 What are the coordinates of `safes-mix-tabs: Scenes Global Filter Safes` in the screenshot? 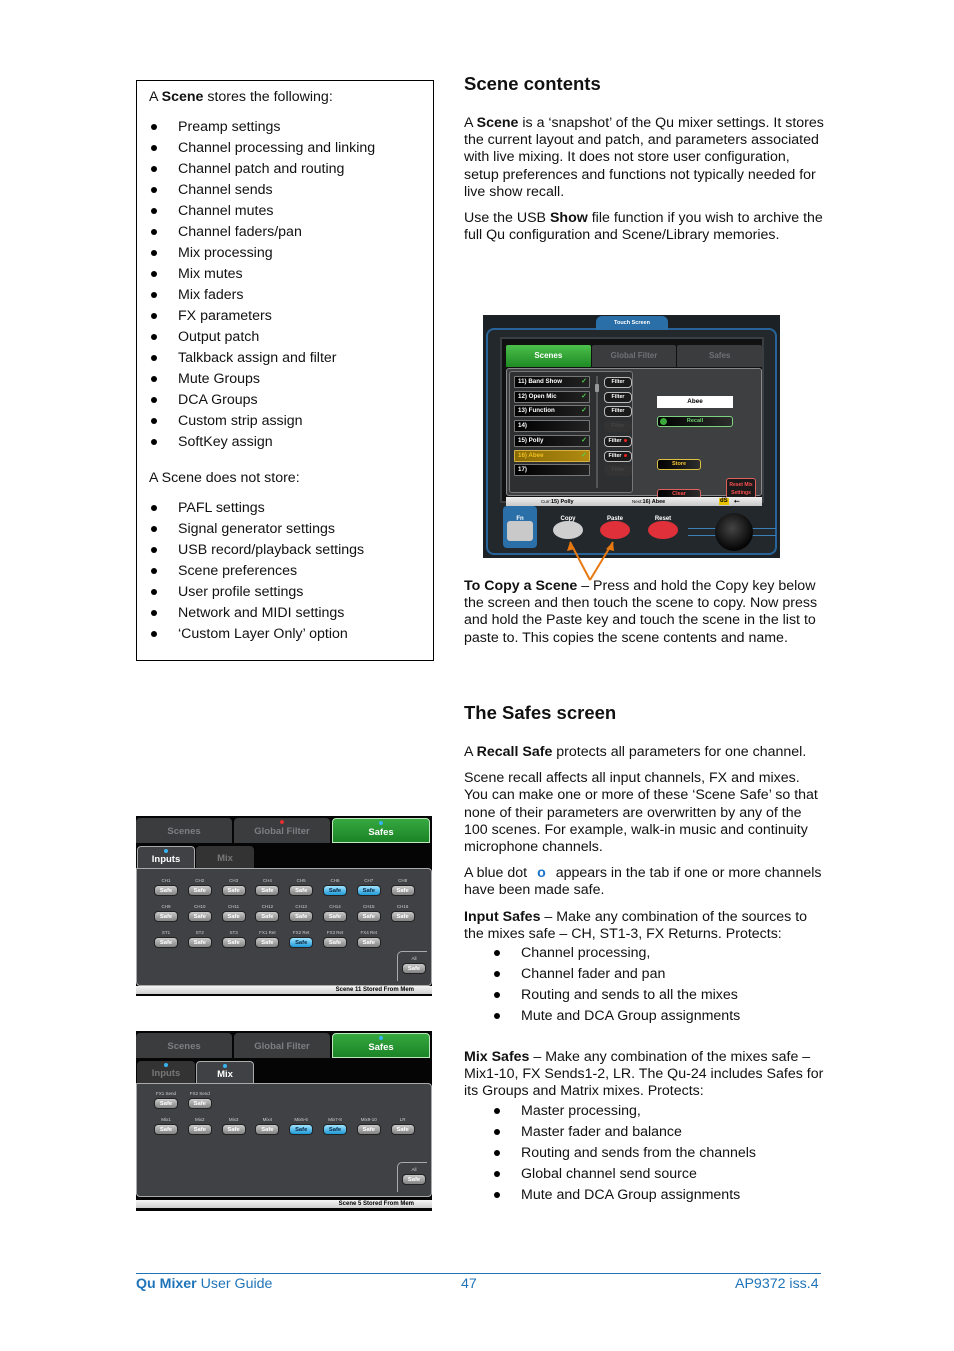 It's located at (284, 1045).